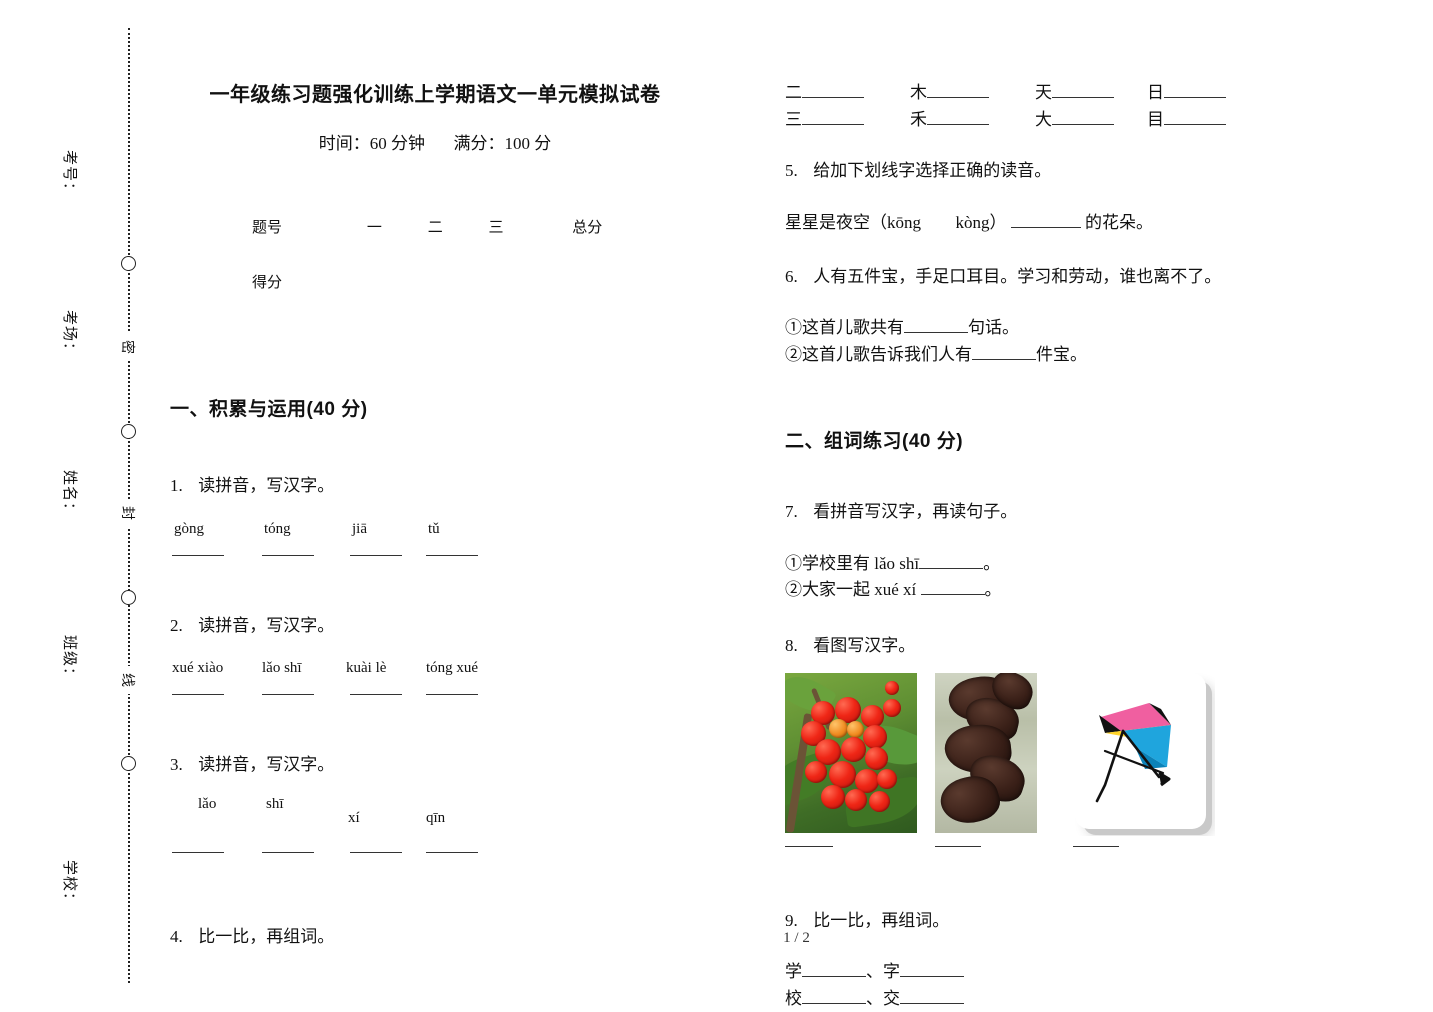 This screenshot has height=1012, width=1433. Describe the element at coordinates (267, 227) in the screenshot. I see `score-table-label-questions: 题号` at that location.